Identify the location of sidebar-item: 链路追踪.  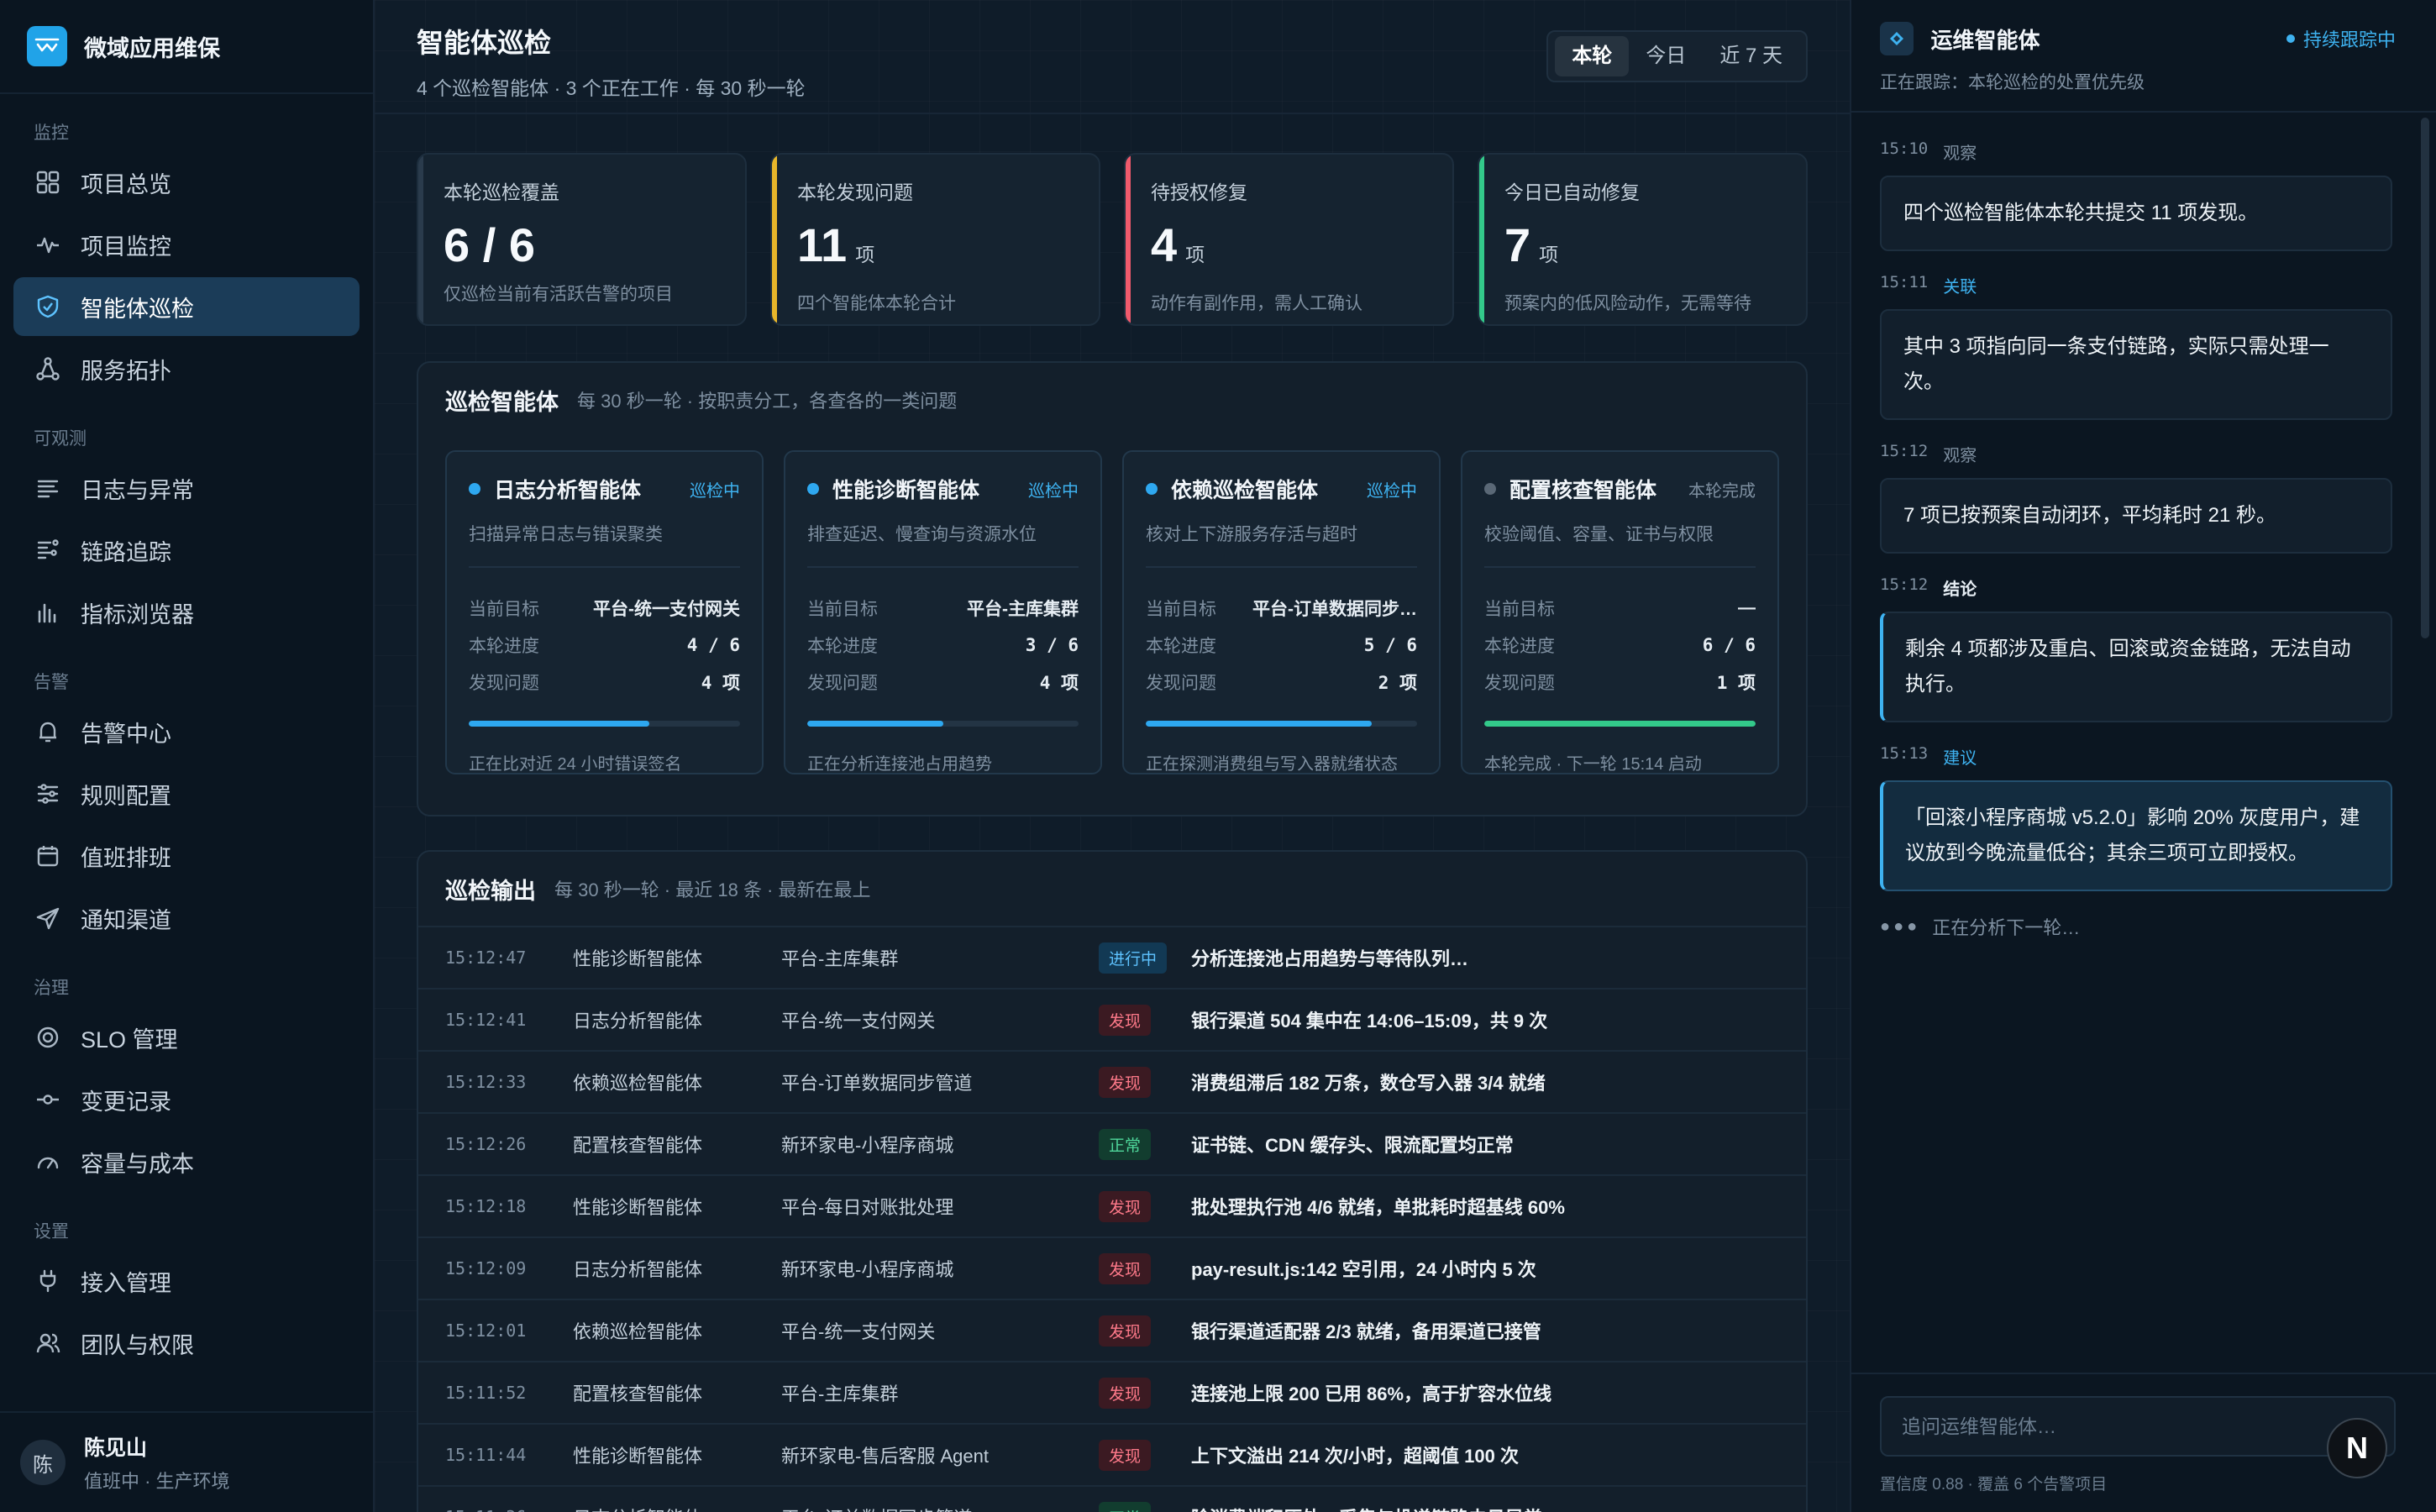
(186, 550).